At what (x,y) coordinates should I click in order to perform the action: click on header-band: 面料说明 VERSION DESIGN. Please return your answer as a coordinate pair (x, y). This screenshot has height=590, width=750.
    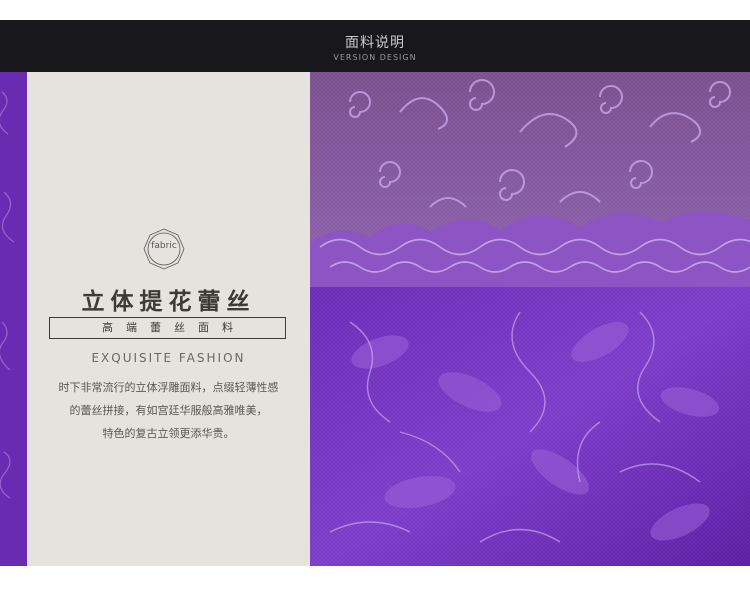
    Looking at the image, I should click on (375, 46).